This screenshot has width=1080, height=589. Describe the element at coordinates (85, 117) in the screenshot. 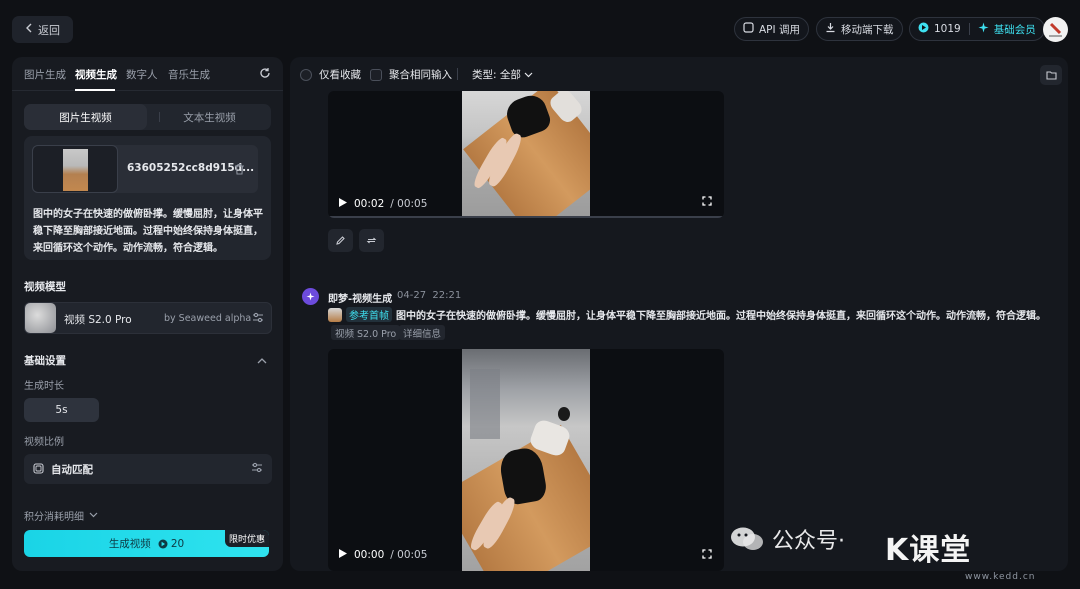

I see `mode-image-to-video: 图片生视频` at that location.